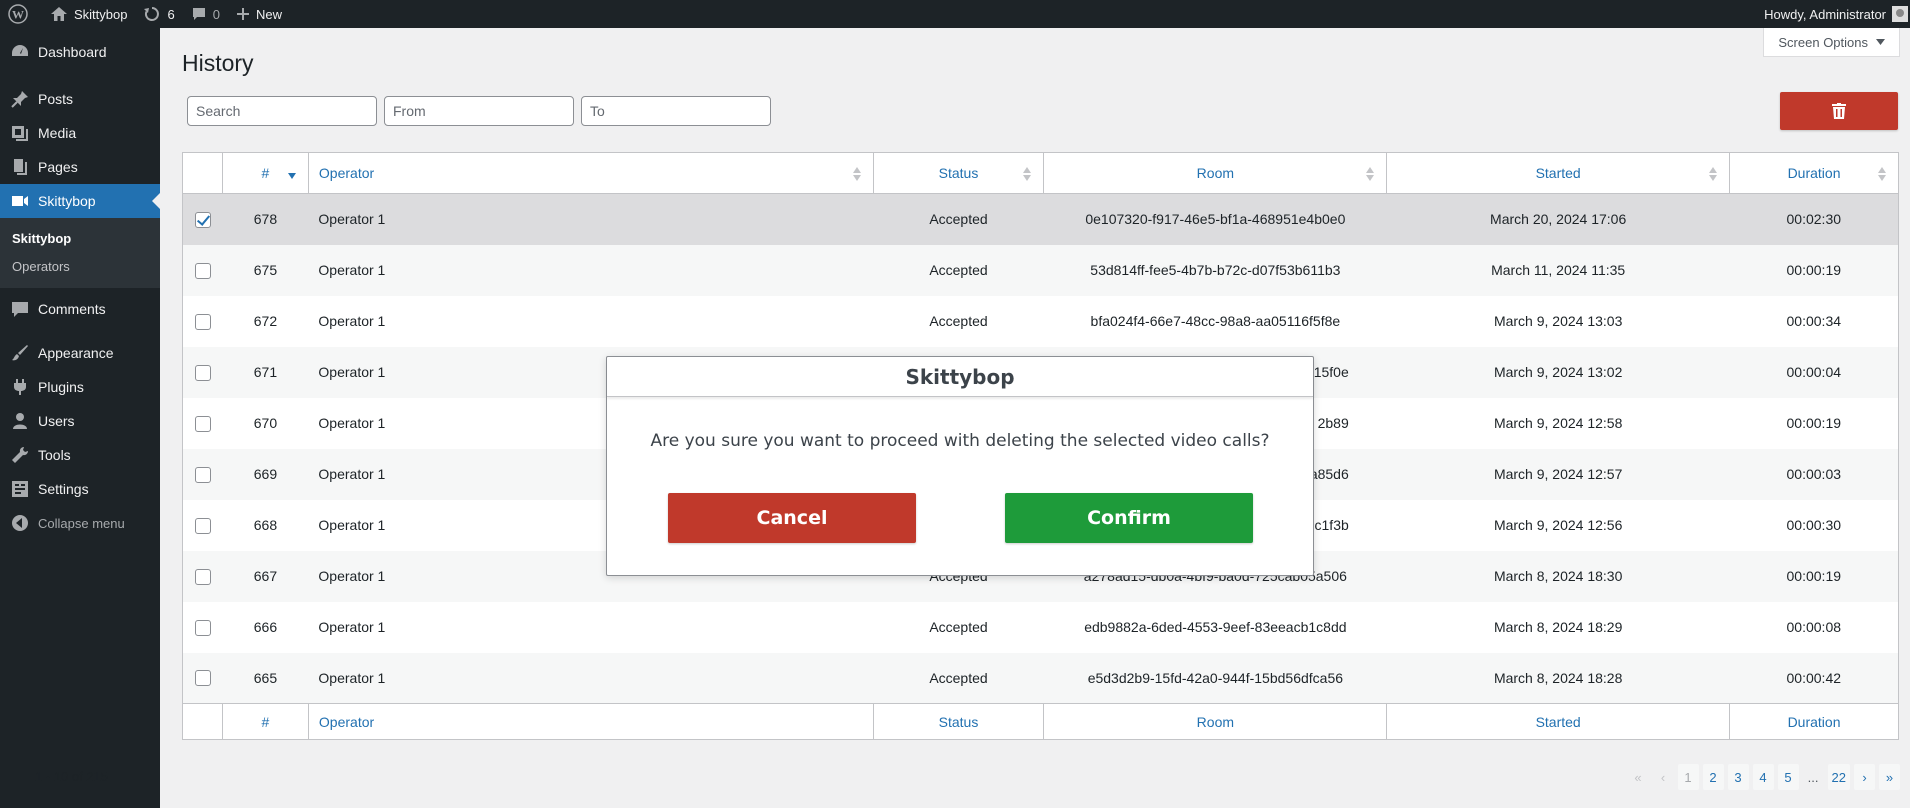  Describe the element at coordinates (80, 99) in the screenshot. I see `sidebar-item-posts: Posts` at that location.